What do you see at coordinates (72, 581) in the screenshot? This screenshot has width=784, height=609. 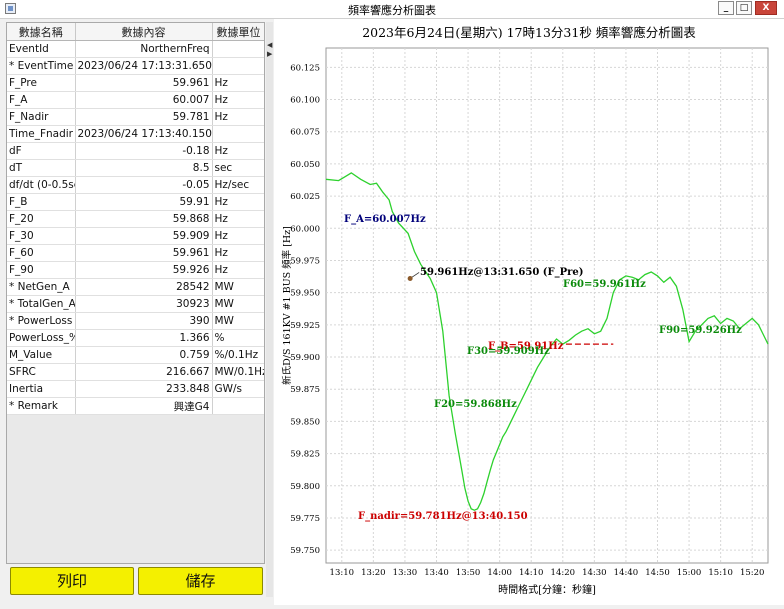 I see `print-button: 列印` at bounding box center [72, 581].